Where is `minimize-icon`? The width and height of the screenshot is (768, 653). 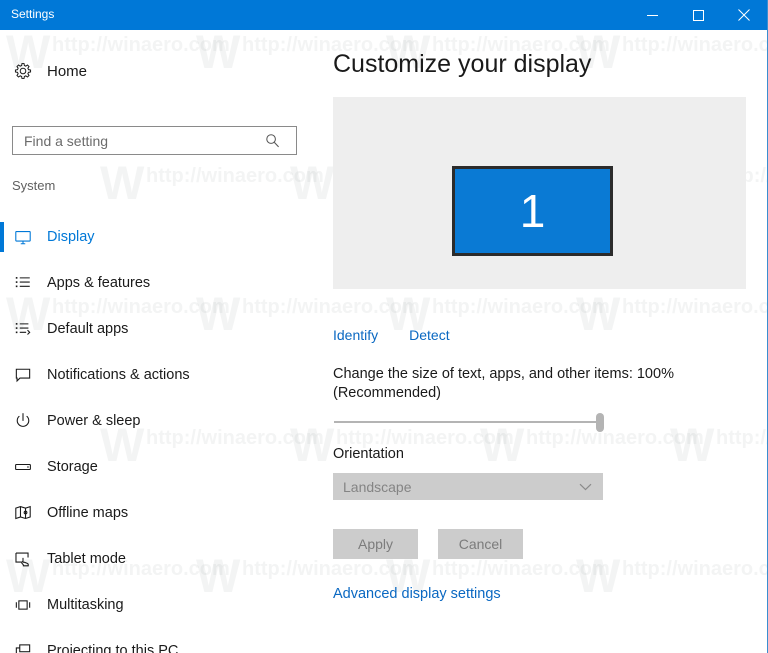 minimize-icon is located at coordinates (652, 15).